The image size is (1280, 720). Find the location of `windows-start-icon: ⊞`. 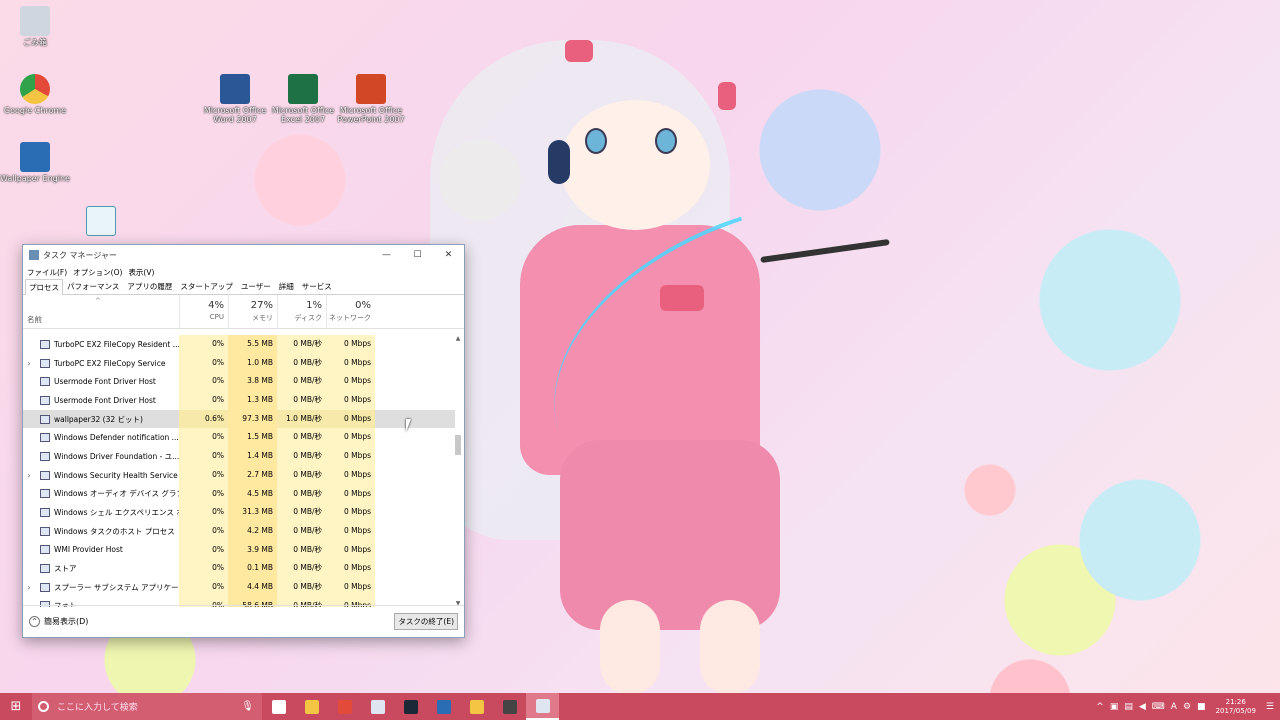

windows-start-icon: ⊞ is located at coordinates (16, 706).